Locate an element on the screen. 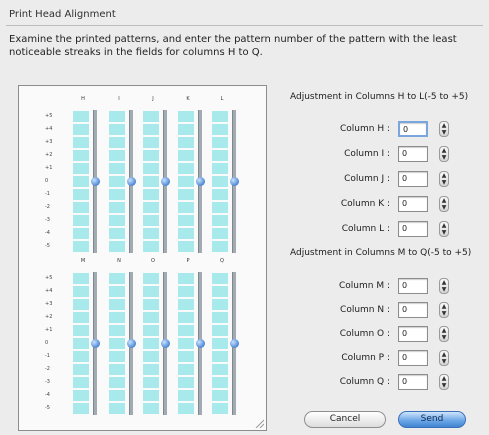 The width and height of the screenshot is (489, 435). column-j-stepper: ▲ ▼ is located at coordinates (444, 179).